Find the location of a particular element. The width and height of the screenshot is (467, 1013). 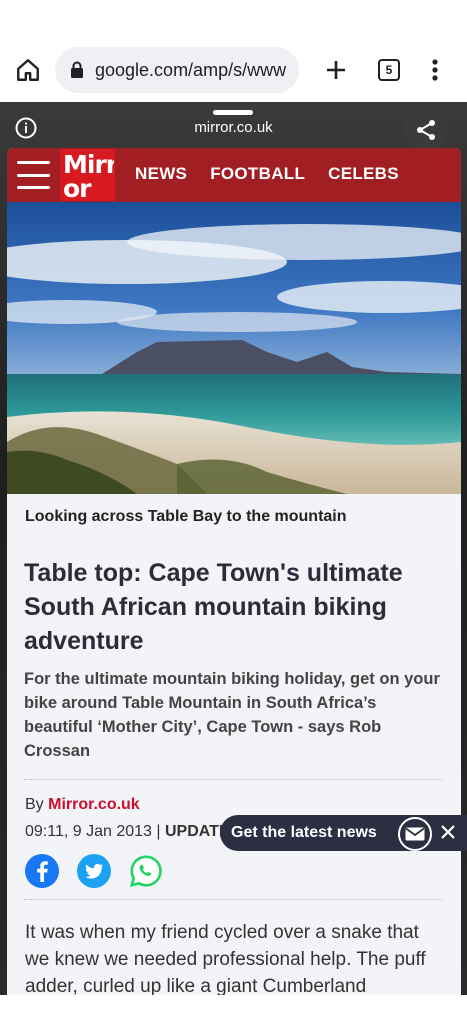

home-button is located at coordinates (28, 70).